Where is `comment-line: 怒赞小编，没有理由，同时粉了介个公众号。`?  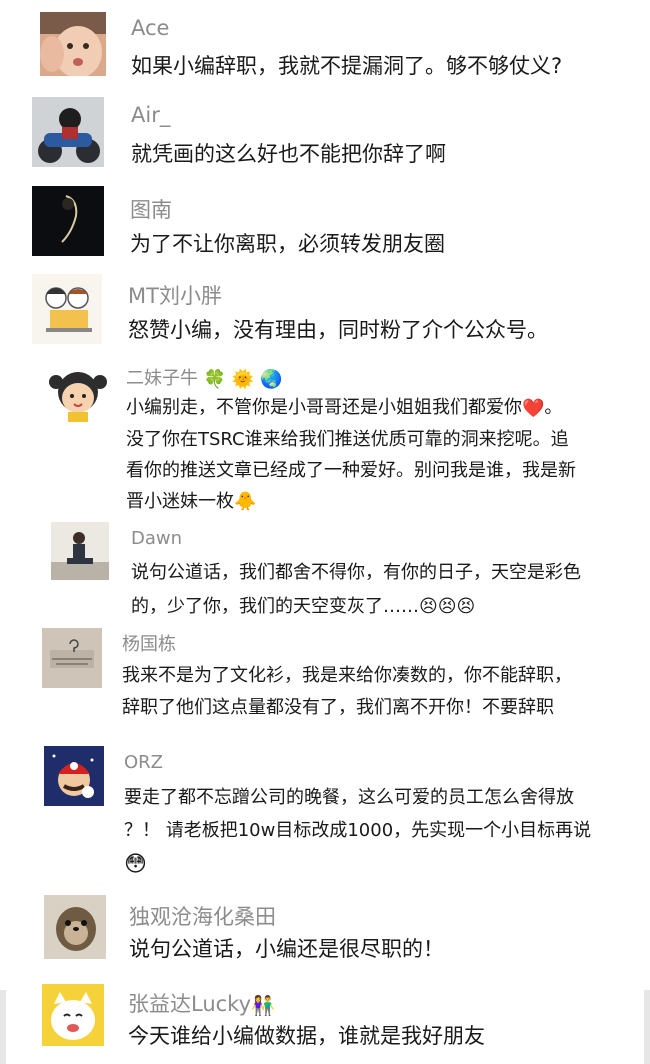
comment-line: 怒赞小编，没有理由，同时粉了介个公众号。 is located at coordinates (338, 330).